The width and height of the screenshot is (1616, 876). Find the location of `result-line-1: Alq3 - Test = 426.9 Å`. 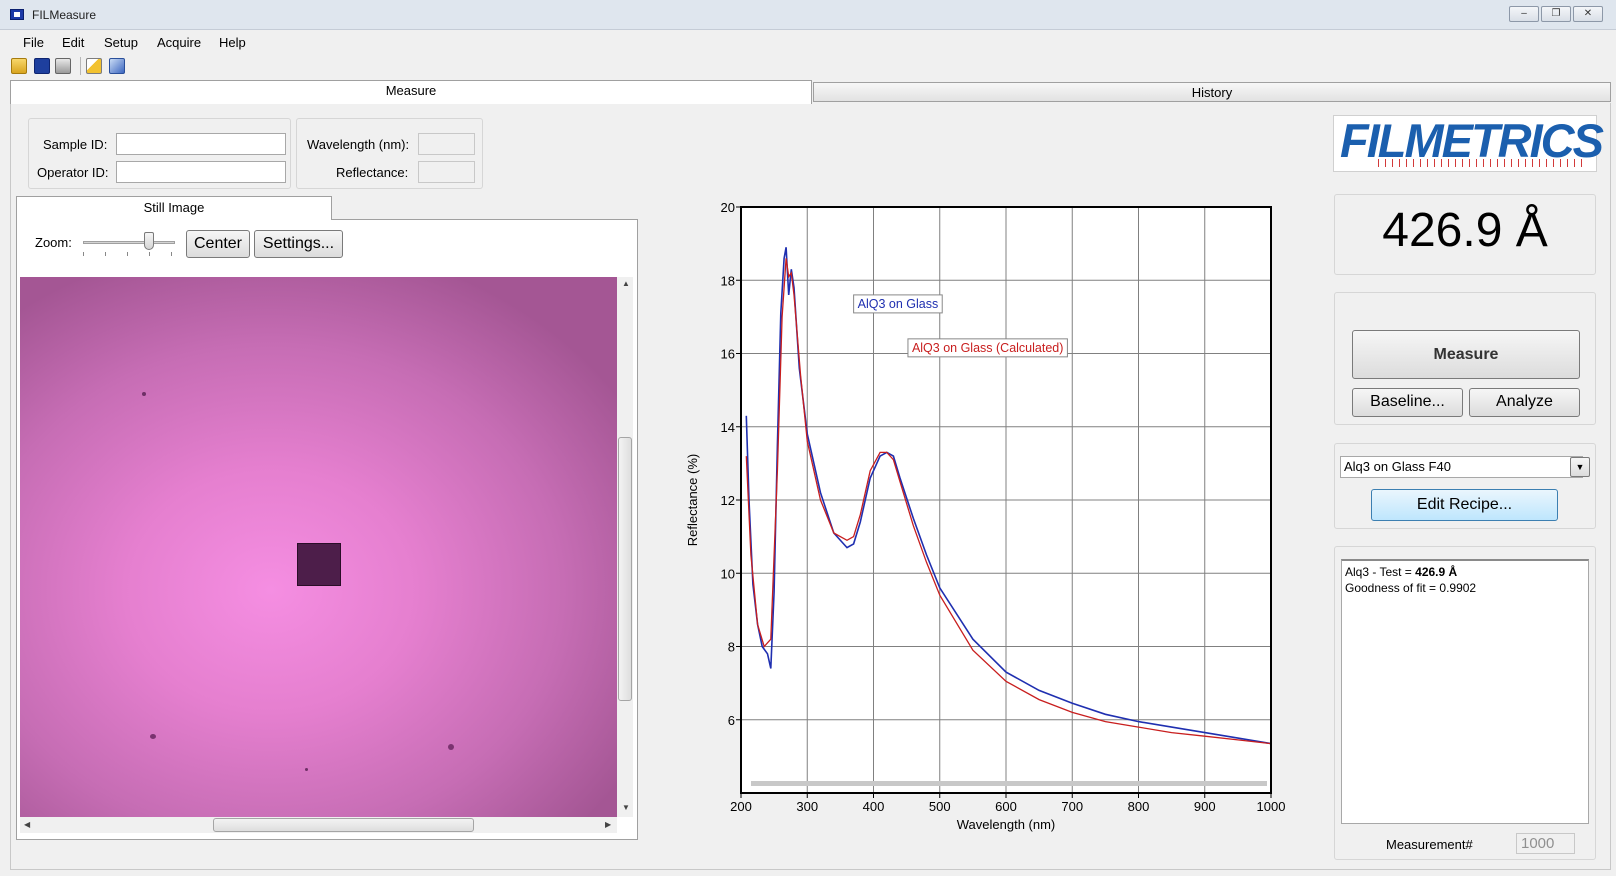

result-line-1: Alq3 - Test = 426.9 Å is located at coordinates (1465, 572).